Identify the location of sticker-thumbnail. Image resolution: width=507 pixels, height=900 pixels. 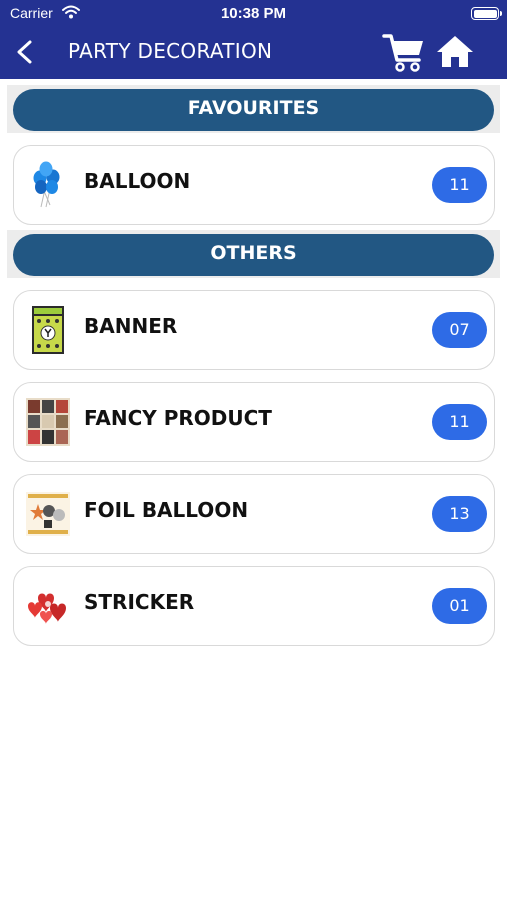
(47, 608).